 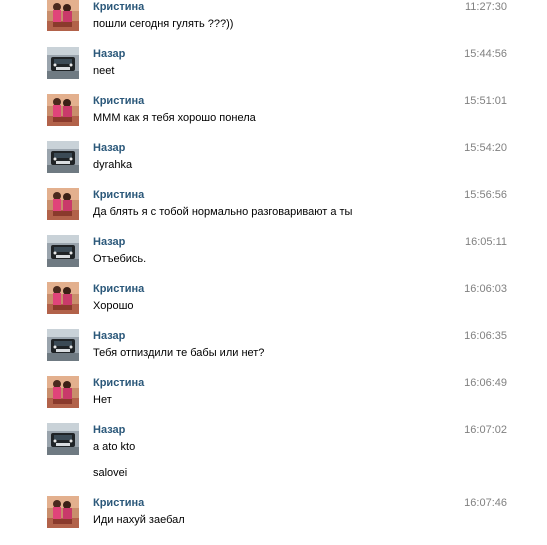 What do you see at coordinates (102, 400) in the screenshot?
I see `message-text: Нет` at bounding box center [102, 400].